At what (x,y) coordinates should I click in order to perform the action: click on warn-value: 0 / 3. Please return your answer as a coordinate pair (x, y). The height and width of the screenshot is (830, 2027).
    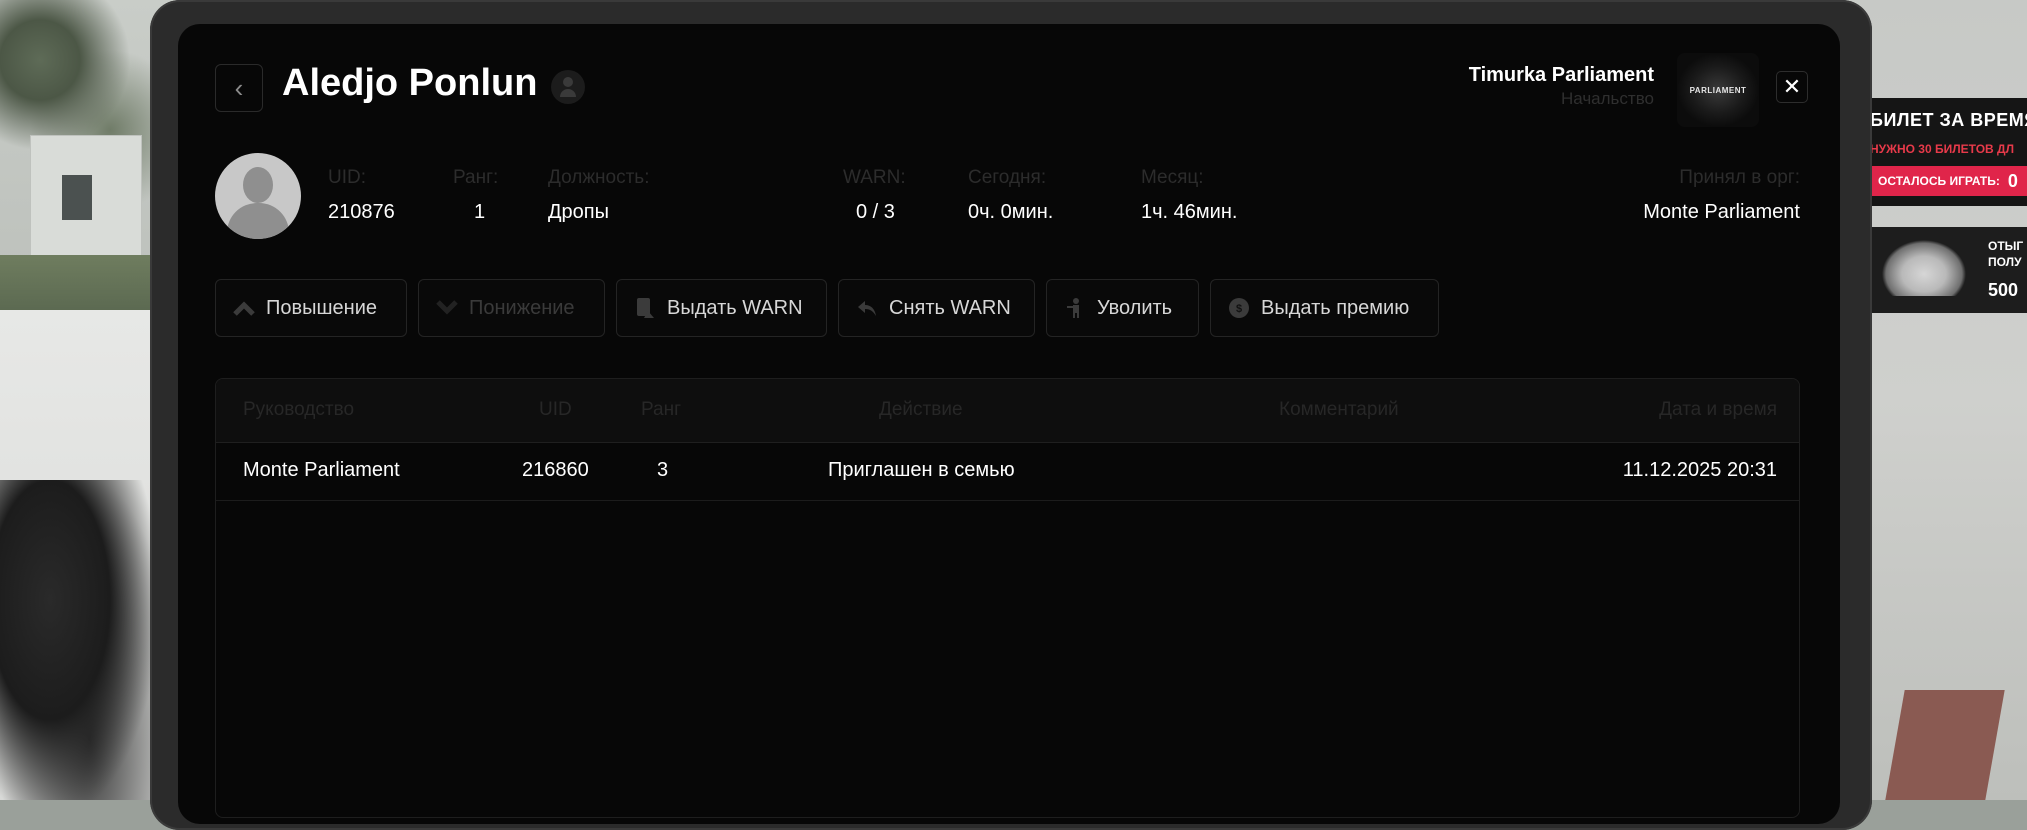
    Looking at the image, I should click on (875, 212).